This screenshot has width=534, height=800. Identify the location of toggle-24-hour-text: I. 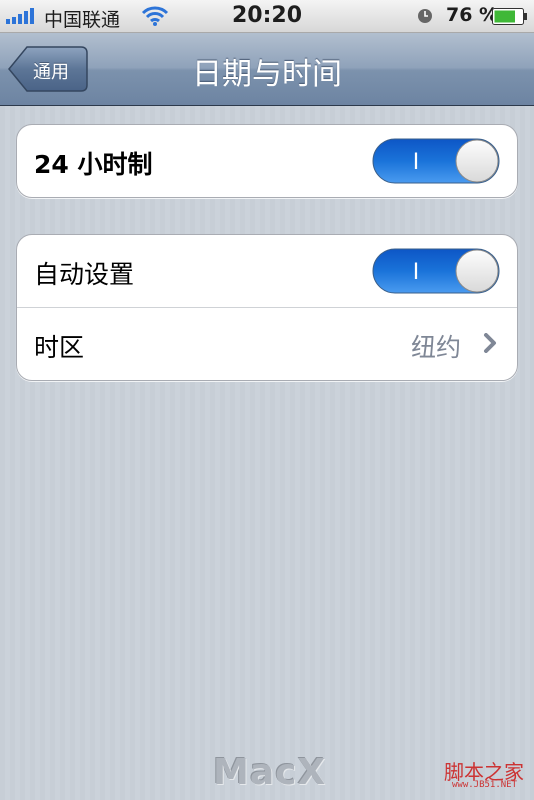
(416, 162).